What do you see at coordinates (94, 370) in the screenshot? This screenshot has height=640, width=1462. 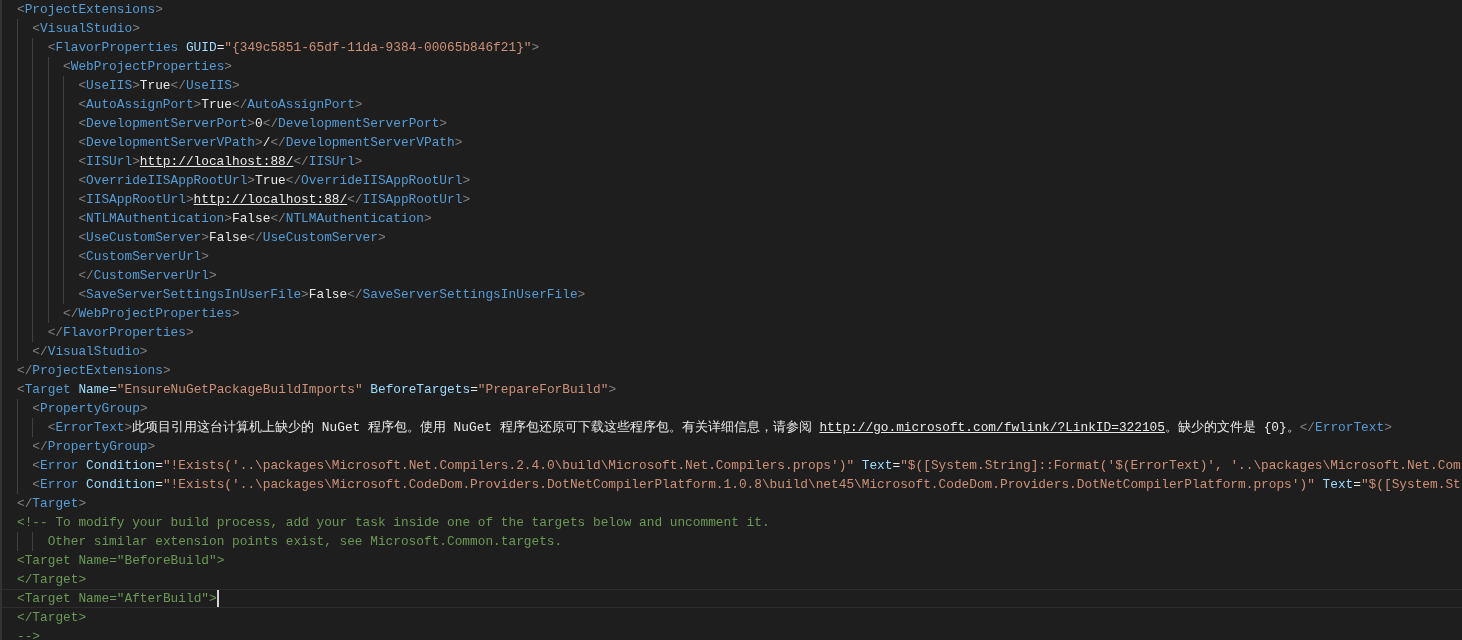 I see `code-line: </ProjectExtensions>` at bounding box center [94, 370].